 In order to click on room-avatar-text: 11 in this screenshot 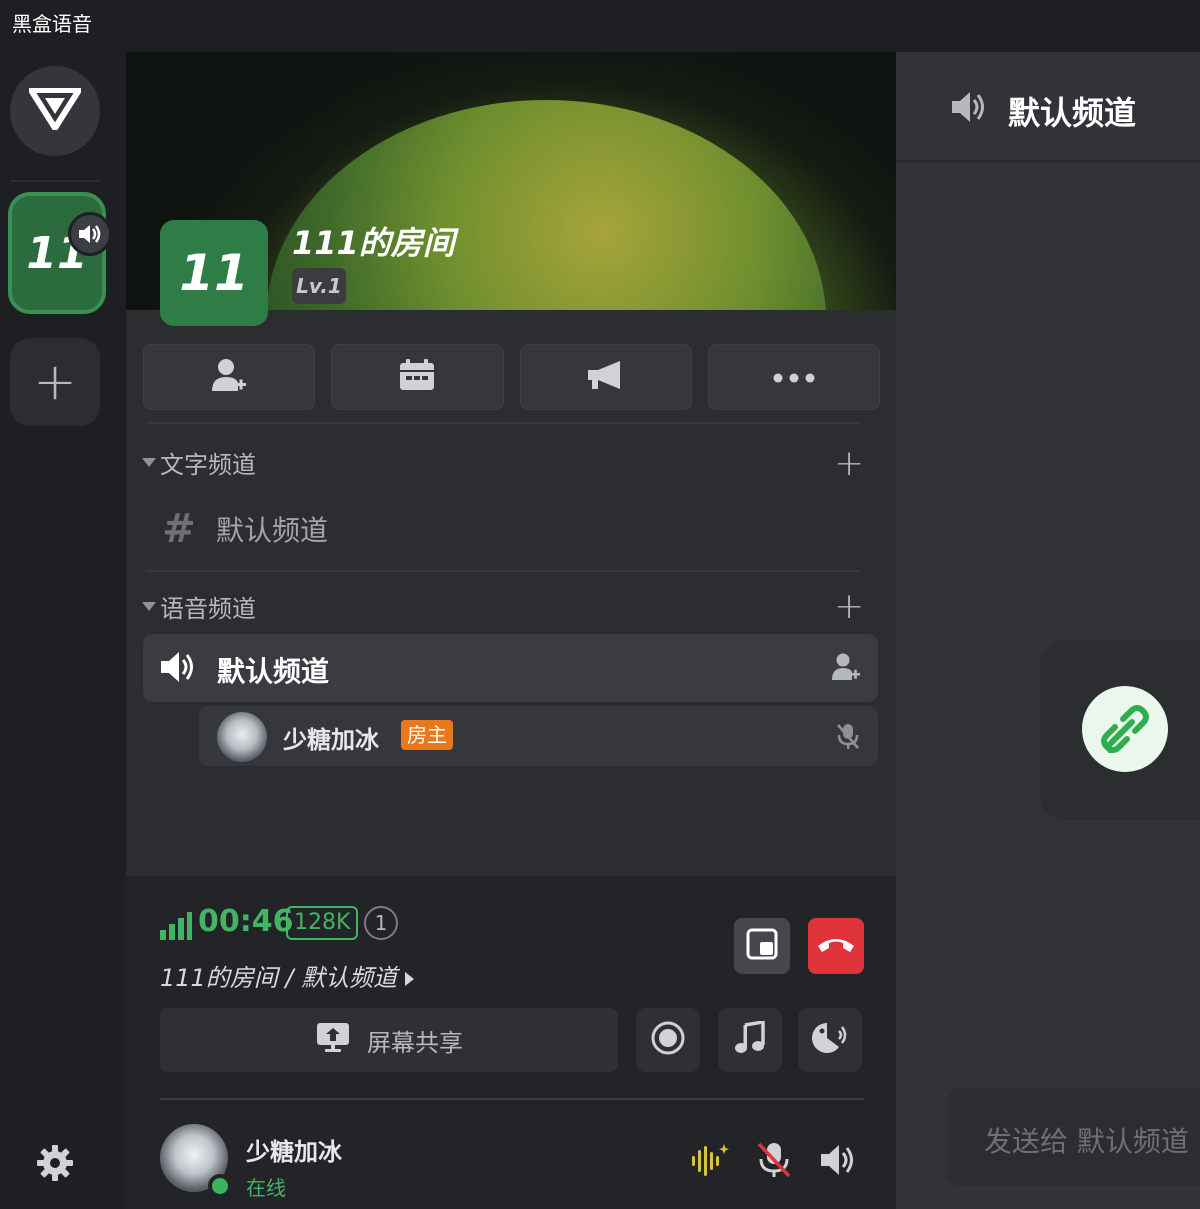, I will do `click(214, 273)`.